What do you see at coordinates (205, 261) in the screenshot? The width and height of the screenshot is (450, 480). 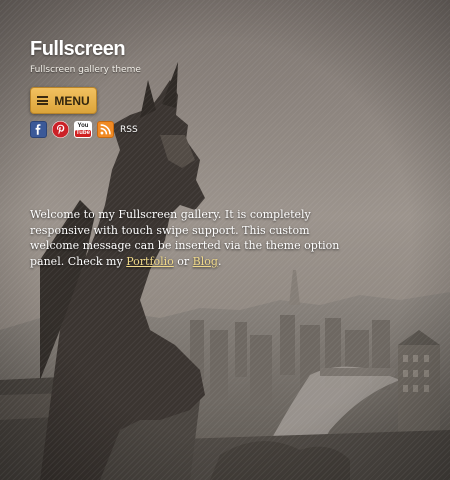 I see `blog-link: Blog` at bounding box center [205, 261].